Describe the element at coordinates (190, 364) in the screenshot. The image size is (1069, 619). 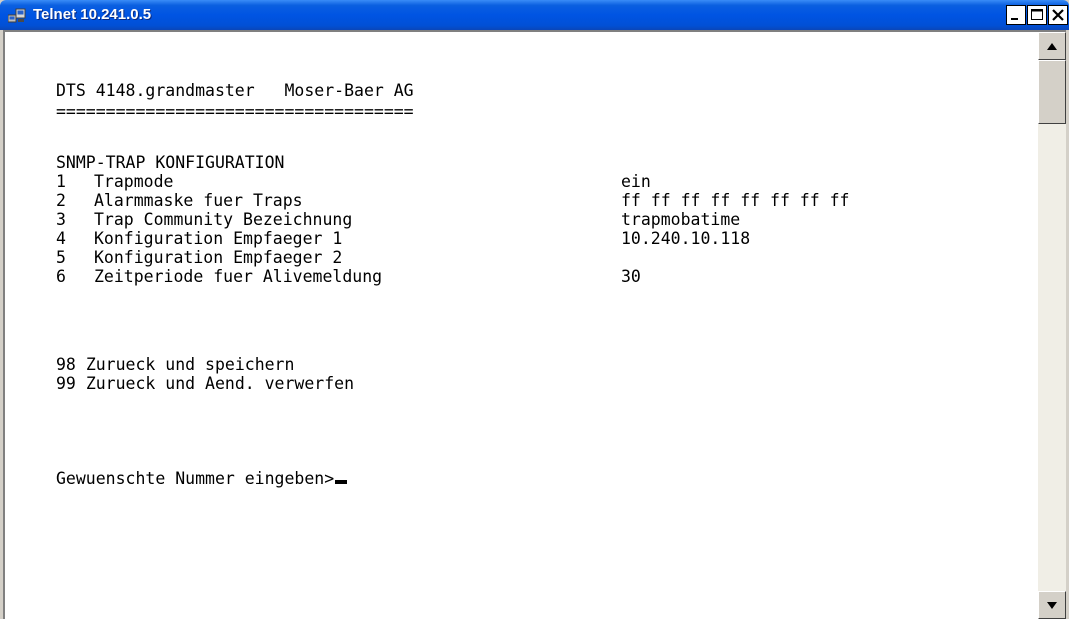
I see `action-label: Zurueck und speichern` at that location.